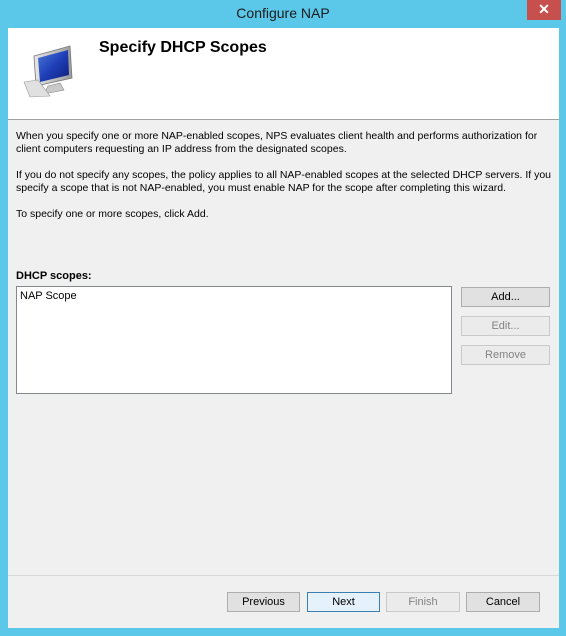  Describe the element at coordinates (505, 355) in the screenshot. I see `remove-button: Remove` at that location.